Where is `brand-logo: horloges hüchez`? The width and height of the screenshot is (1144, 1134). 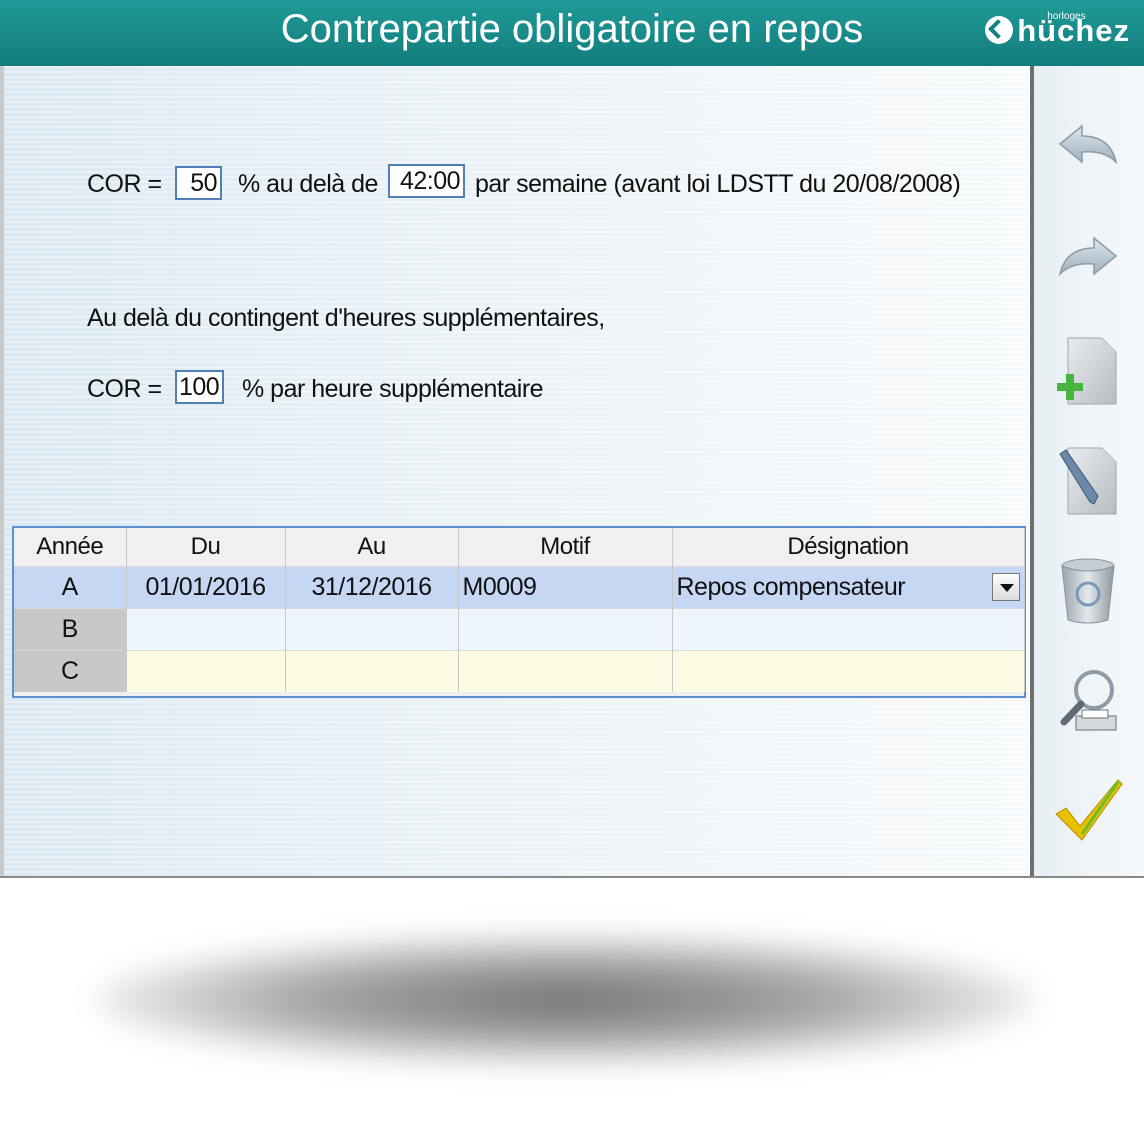
brand-logo: horloges hüchez is located at coordinates (1057, 30).